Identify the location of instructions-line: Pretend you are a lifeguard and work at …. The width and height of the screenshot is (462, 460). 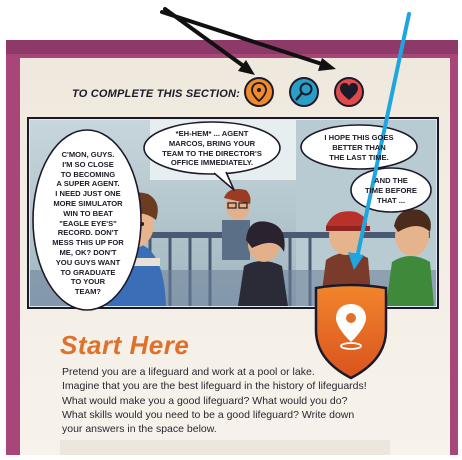
(188, 372).